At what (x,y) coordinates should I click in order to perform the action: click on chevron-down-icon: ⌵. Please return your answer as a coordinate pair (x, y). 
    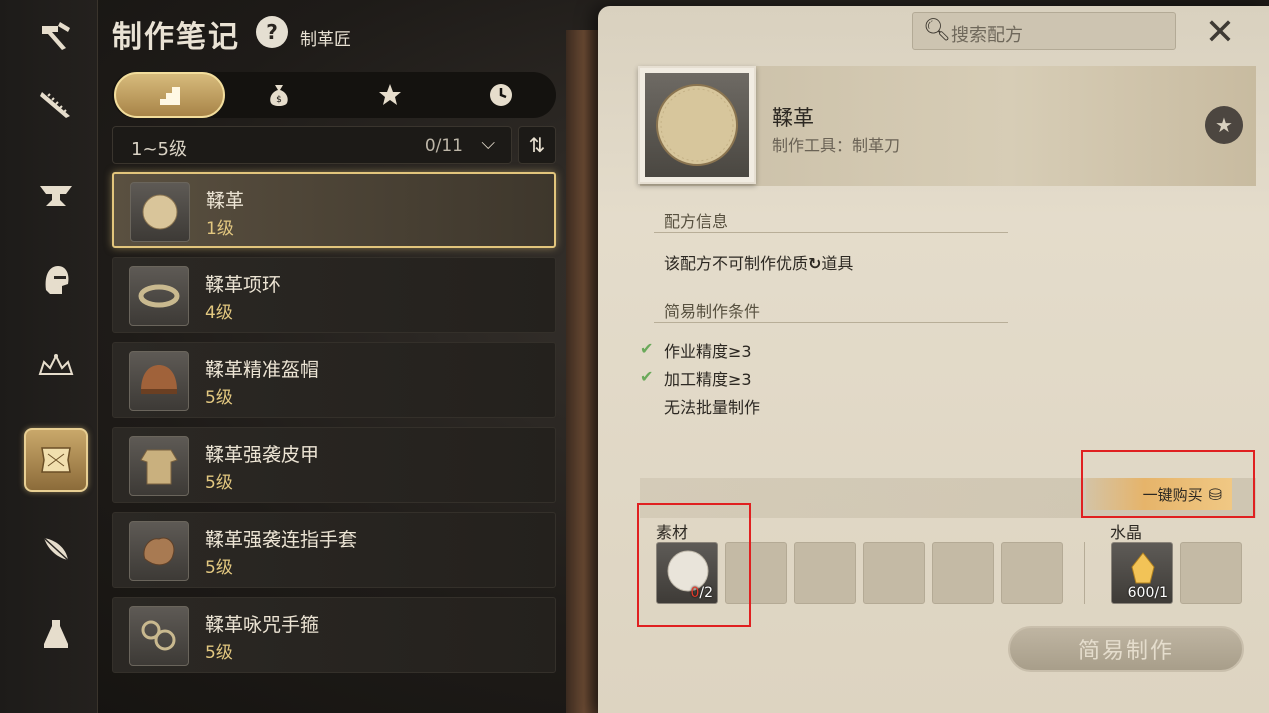
    Looking at the image, I should click on (488, 143).